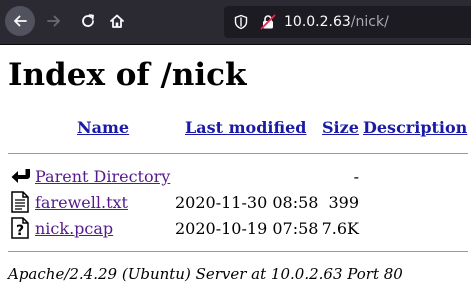 Image resolution: width=471 pixels, height=304 pixels. Describe the element at coordinates (247, 202) in the screenshot. I see `file-date: 2020-11-30 08:58` at that location.